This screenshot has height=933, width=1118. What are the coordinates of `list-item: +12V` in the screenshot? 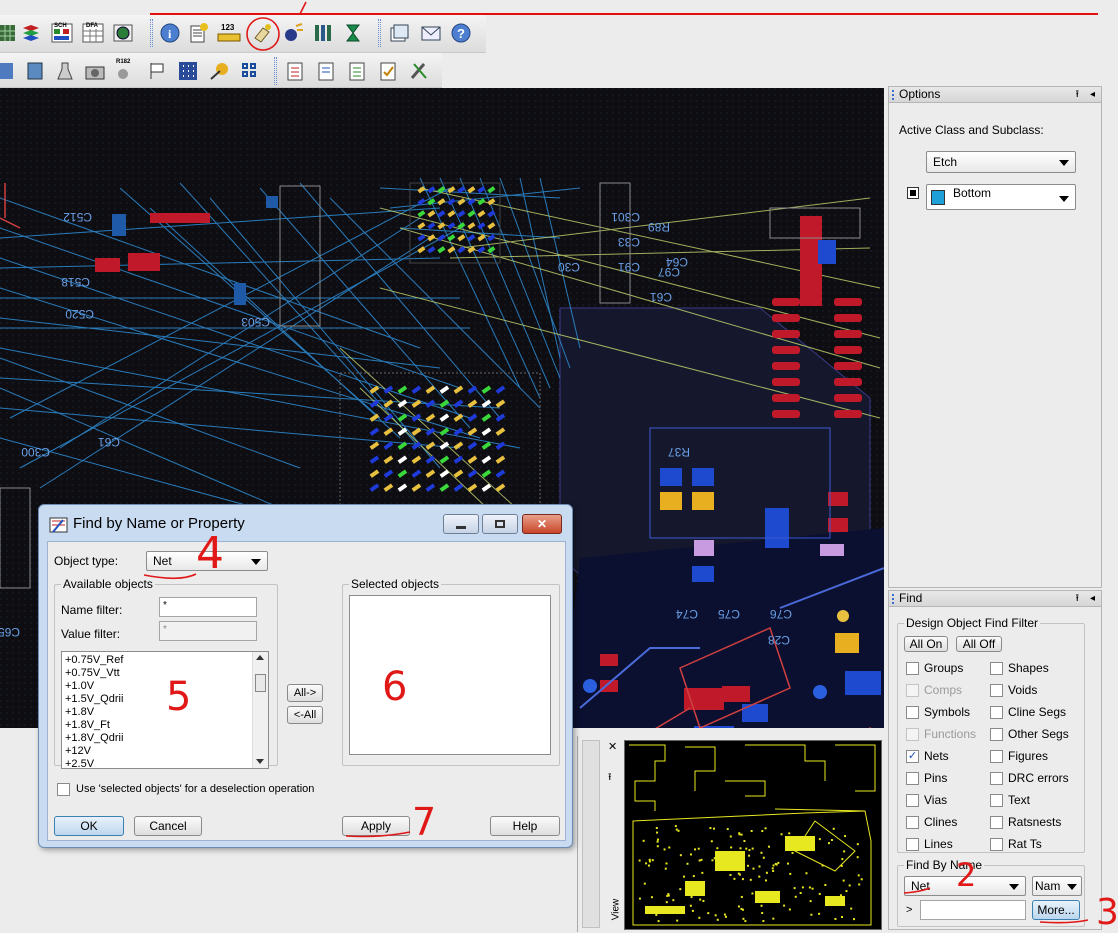 It's located at (165, 751).